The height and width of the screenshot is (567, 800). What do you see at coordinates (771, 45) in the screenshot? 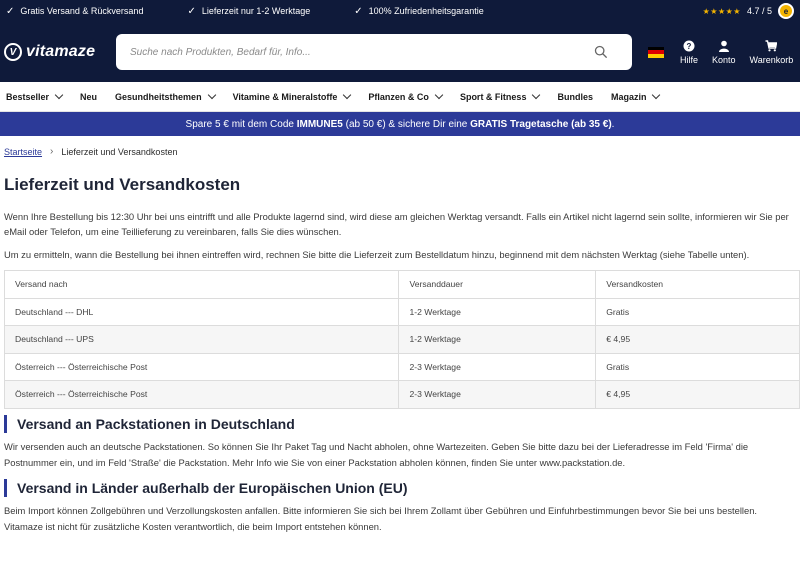
I see `cart-icon` at bounding box center [771, 45].